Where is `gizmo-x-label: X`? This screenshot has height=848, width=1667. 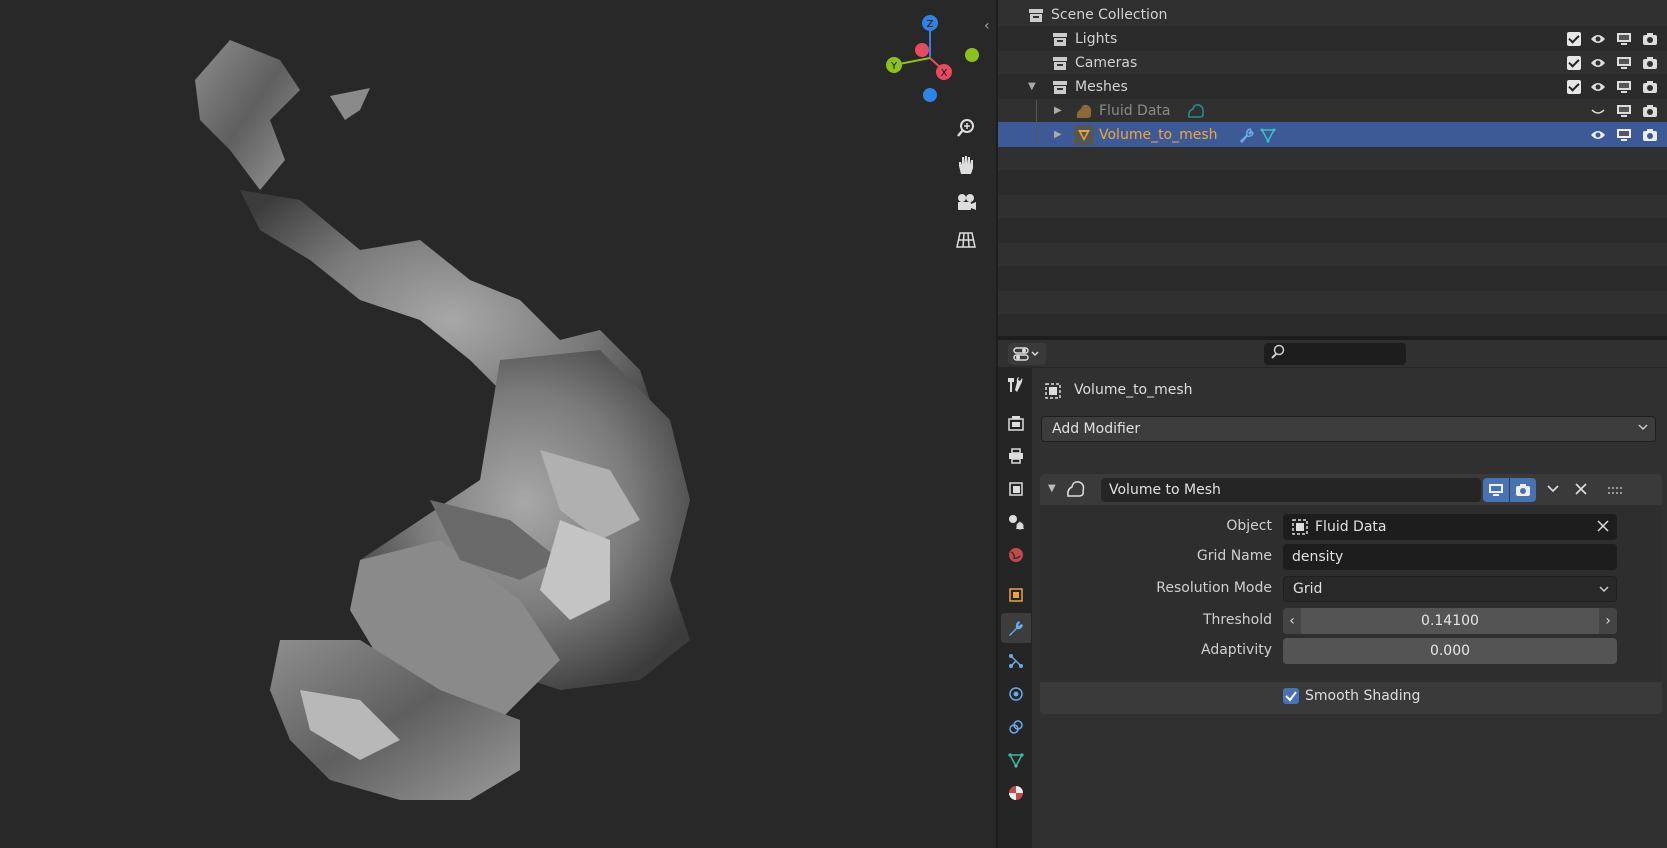
gizmo-x-label: X is located at coordinates (944, 73).